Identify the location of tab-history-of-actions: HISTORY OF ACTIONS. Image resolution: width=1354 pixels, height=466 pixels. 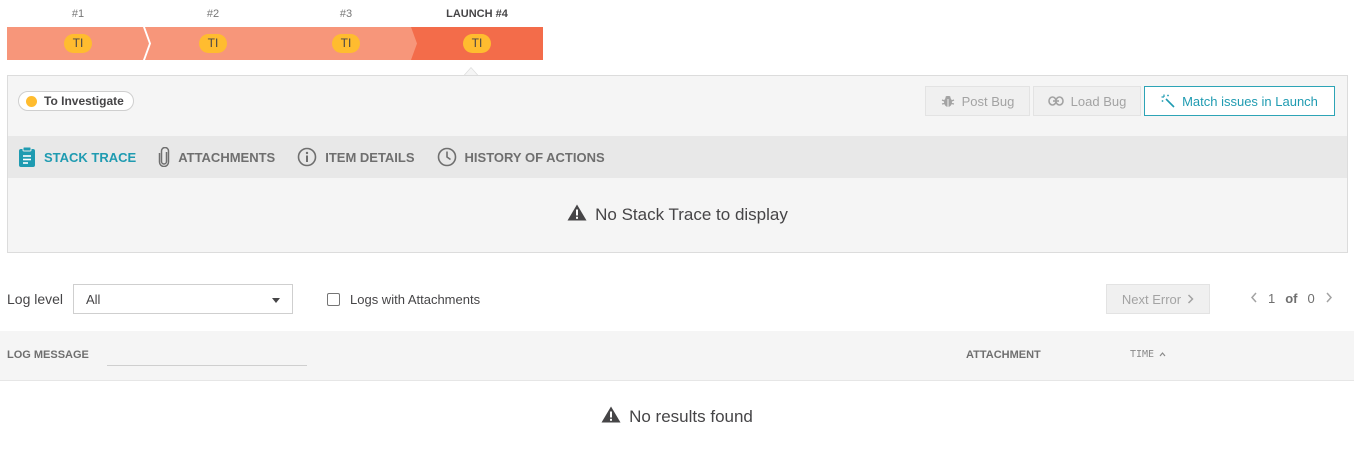
(521, 157).